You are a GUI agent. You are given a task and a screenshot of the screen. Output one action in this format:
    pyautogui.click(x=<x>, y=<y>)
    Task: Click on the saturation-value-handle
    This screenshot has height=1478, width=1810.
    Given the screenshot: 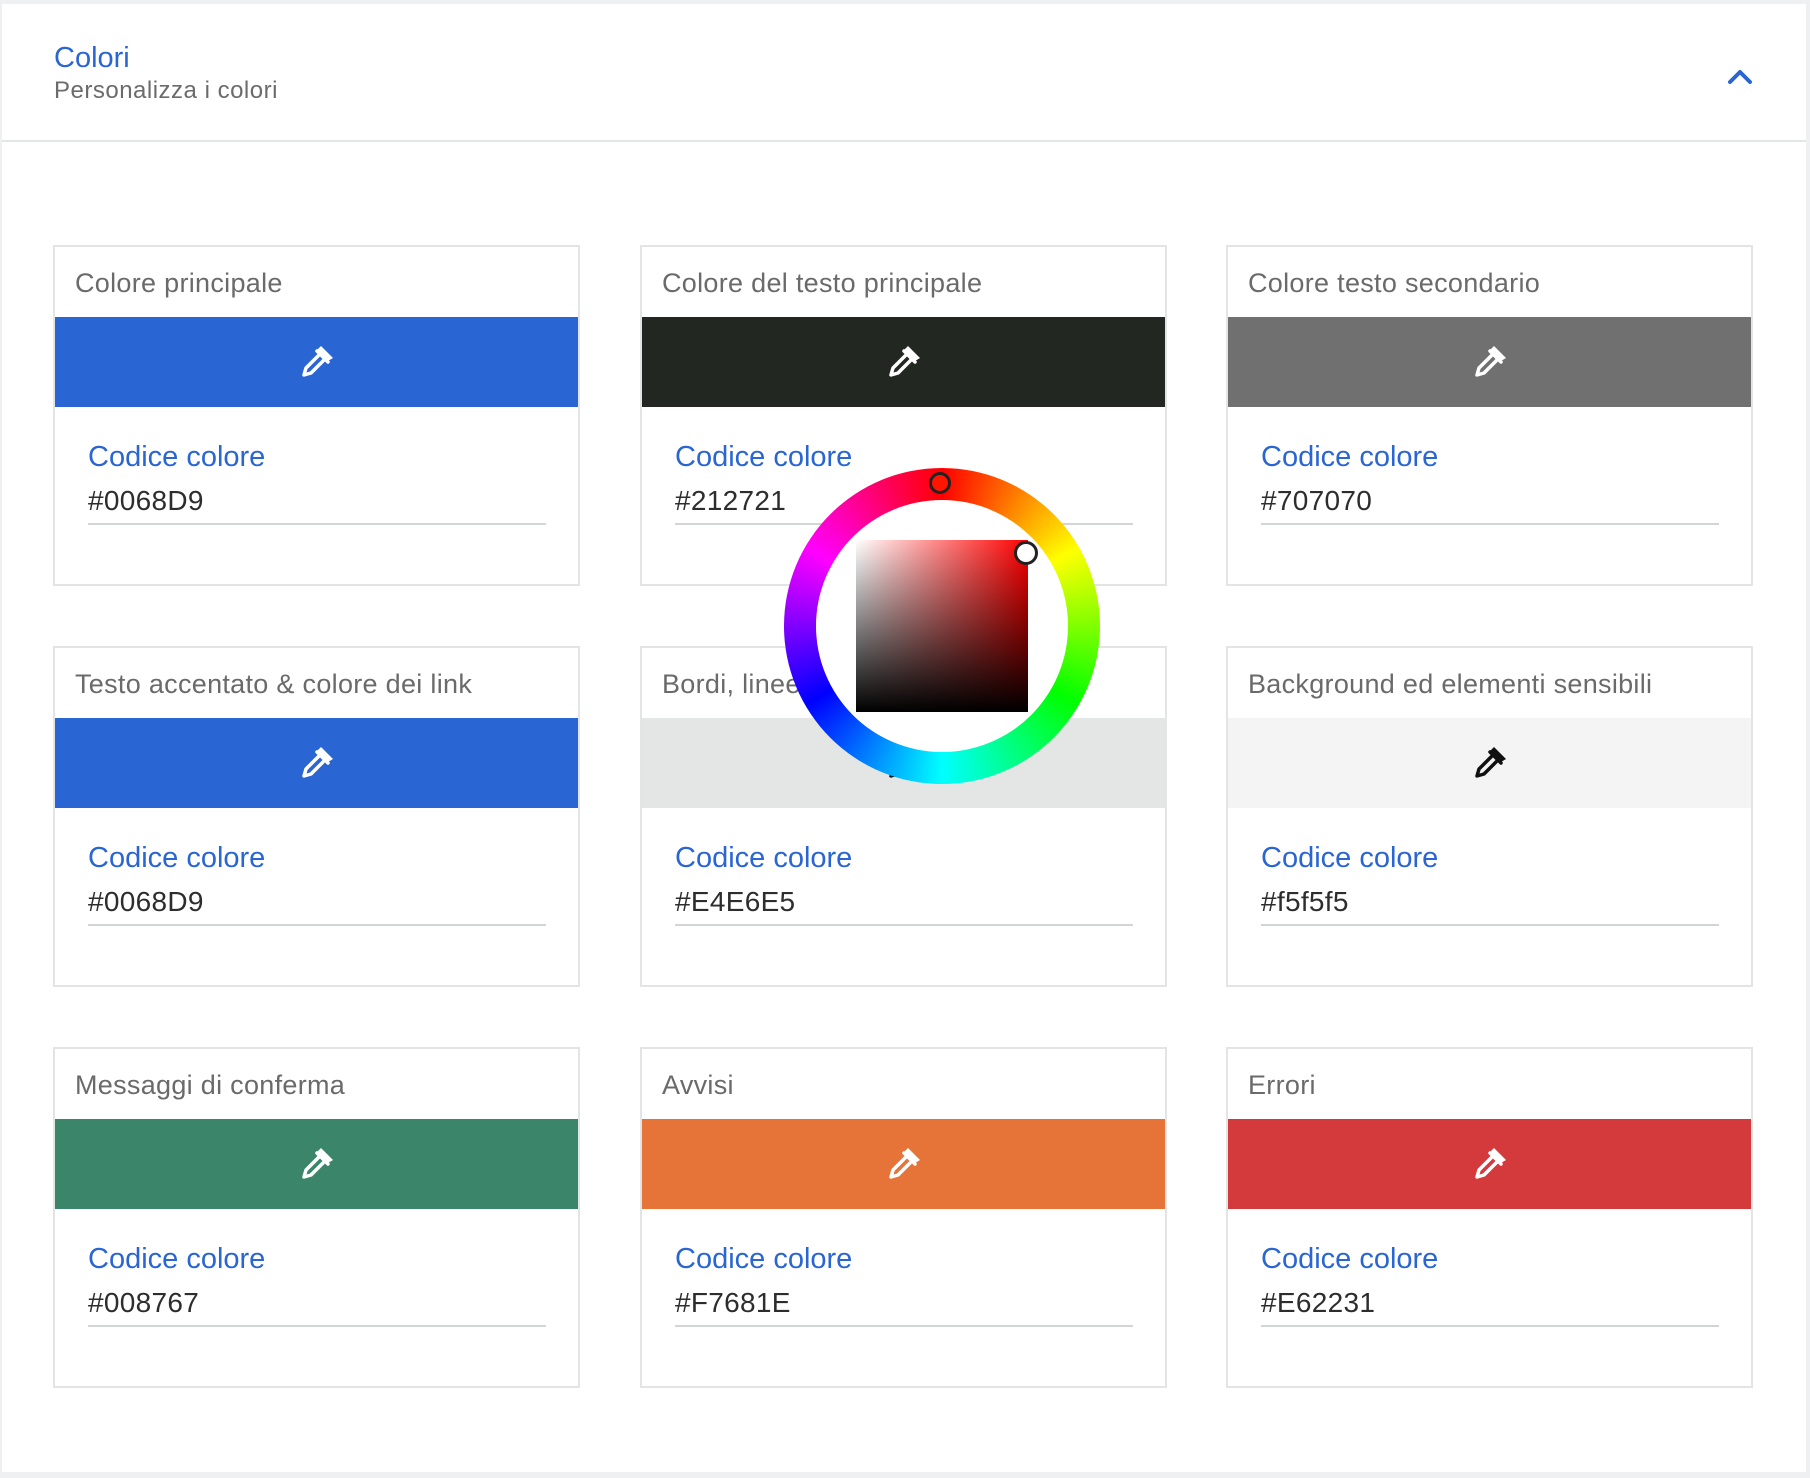 What is the action you would take?
    pyautogui.click(x=1026, y=553)
    